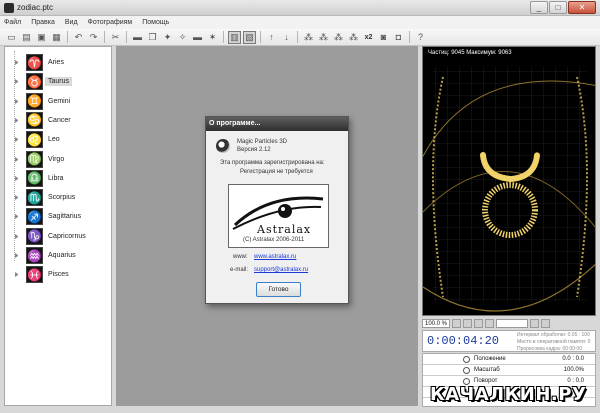 The width and height of the screenshot is (600, 413). Describe the element at coordinates (553, 335) in the screenshot. I see `meta-line-1: Интервал обработки: 0.05 : 100` at that location.